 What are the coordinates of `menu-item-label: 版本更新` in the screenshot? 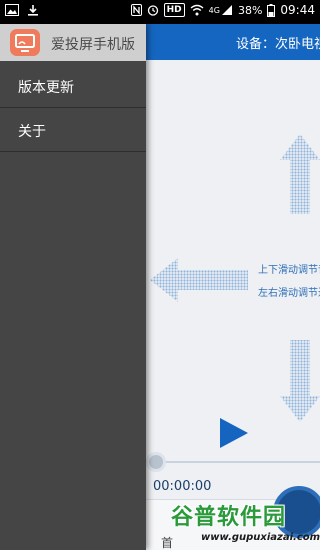 It's located at (46, 88).